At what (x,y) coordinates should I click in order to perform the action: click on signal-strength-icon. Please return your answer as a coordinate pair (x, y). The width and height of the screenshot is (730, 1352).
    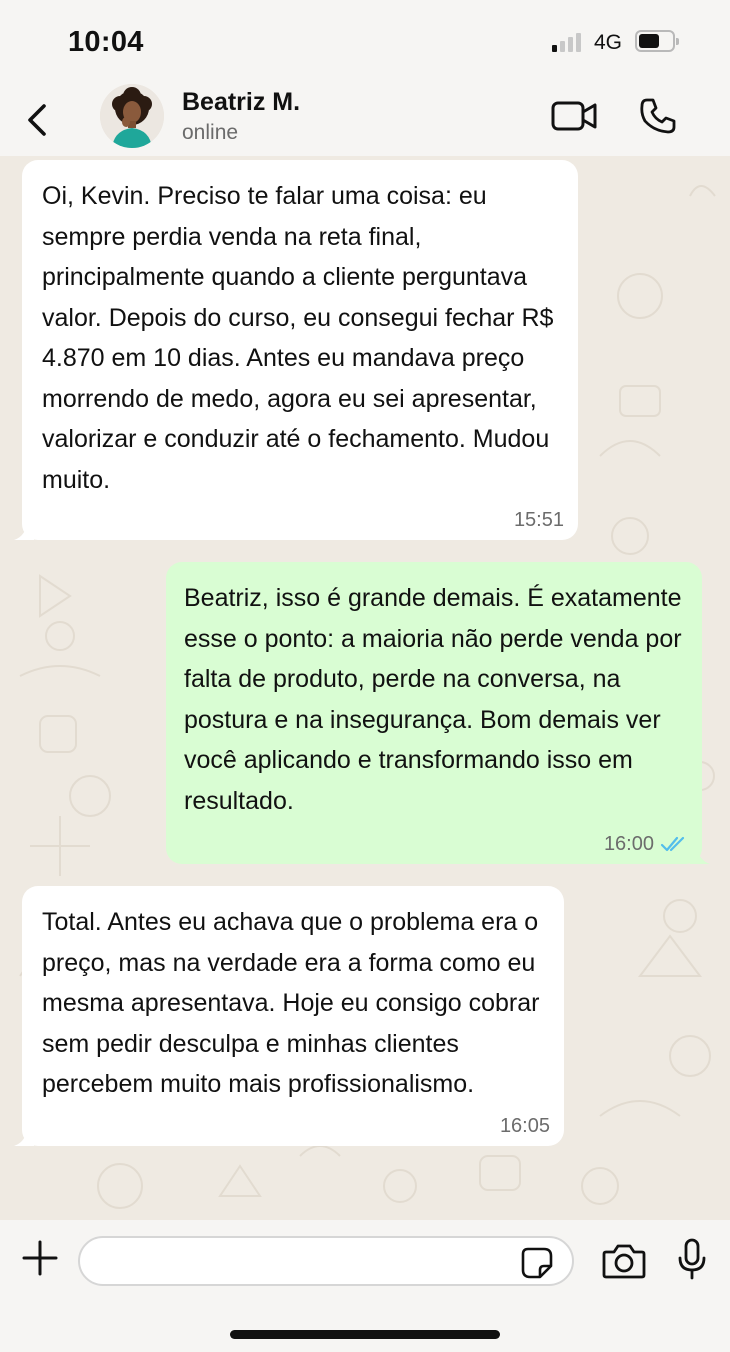
    Looking at the image, I should click on (568, 42).